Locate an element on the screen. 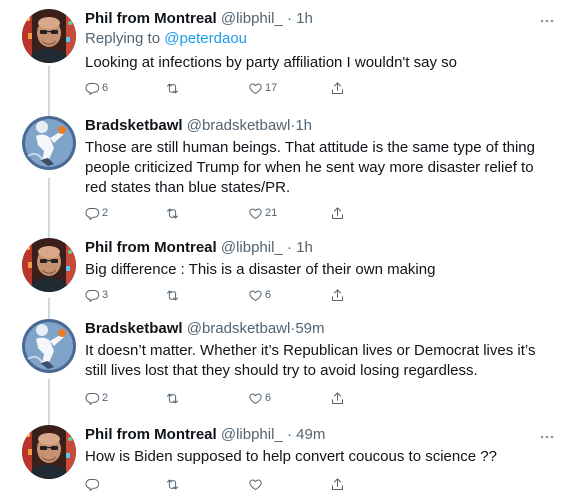  reply-count: 3 is located at coordinates (105, 294).